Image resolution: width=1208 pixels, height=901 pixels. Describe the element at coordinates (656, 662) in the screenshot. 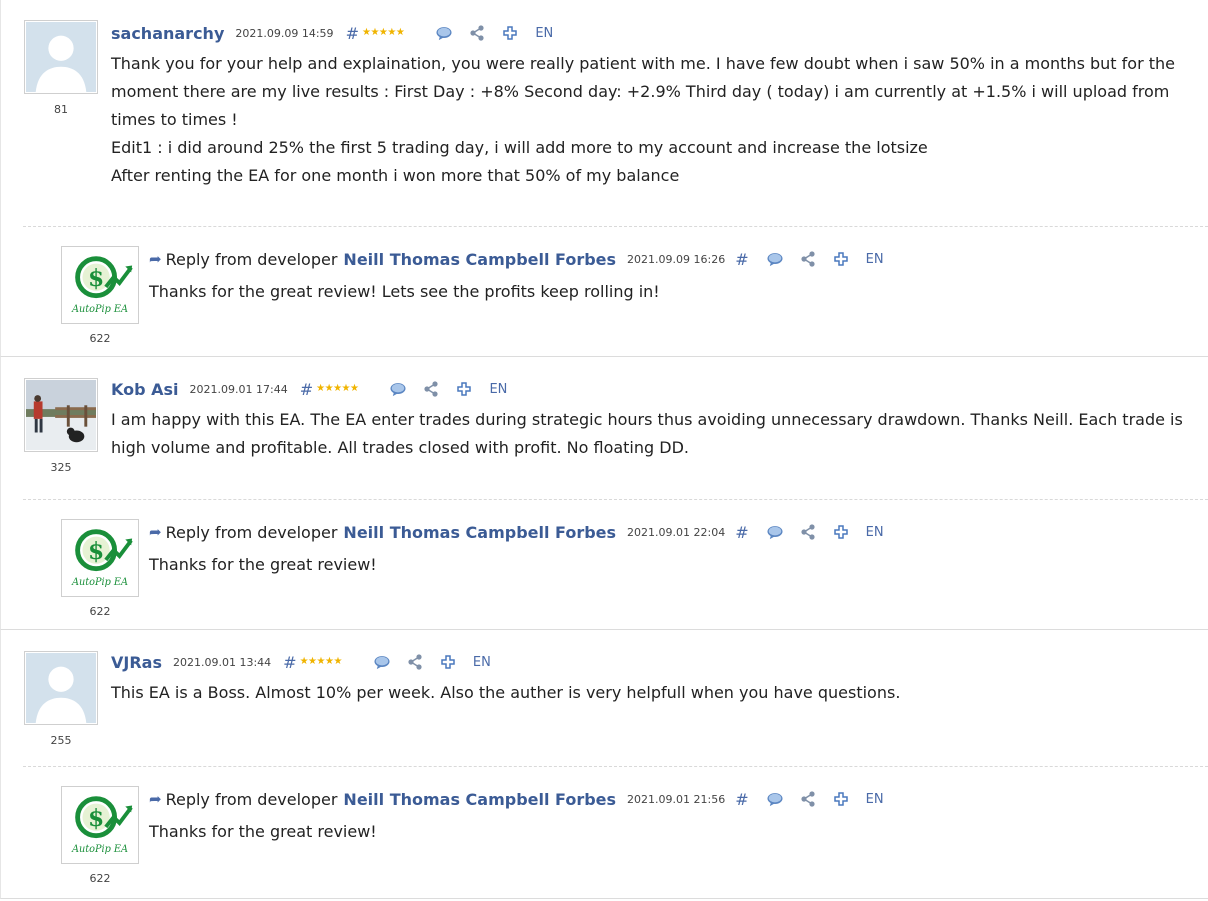

I see `review-header: VJRas 2021.09.01 13:44 # ★ ★ ★ ★ ★ EN` at that location.